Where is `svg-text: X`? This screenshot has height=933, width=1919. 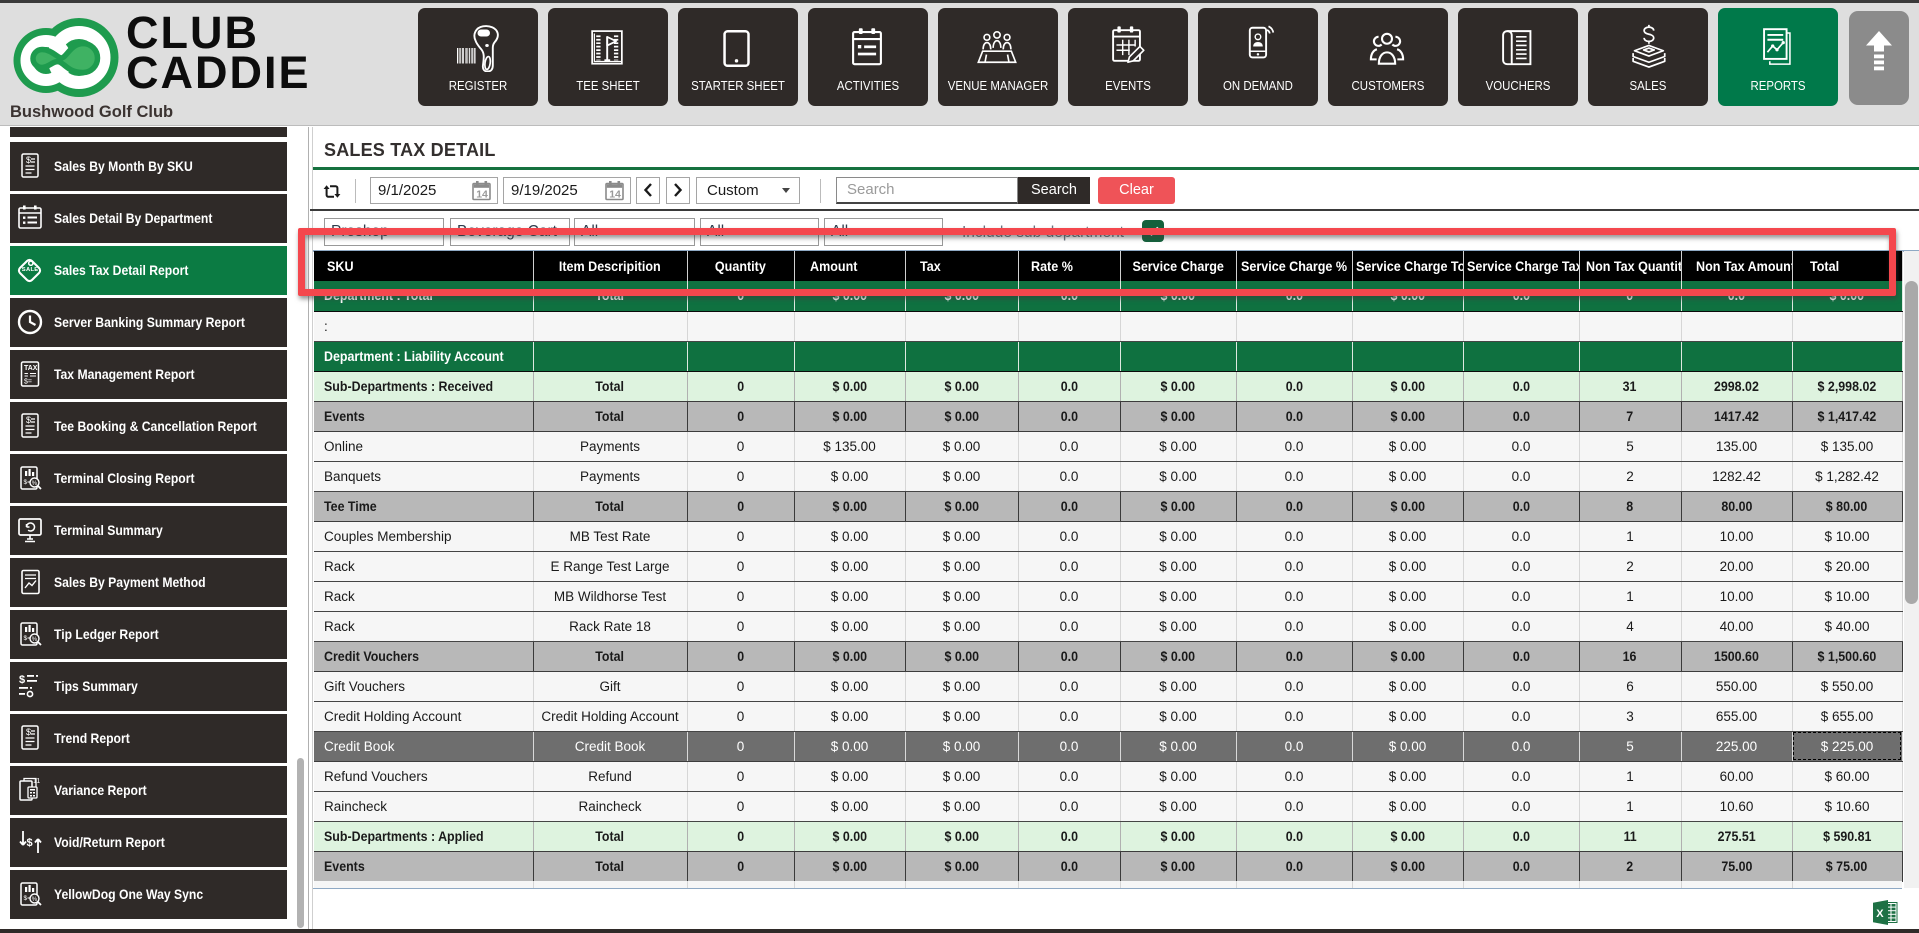 svg-text: X is located at coordinates (1880, 914).